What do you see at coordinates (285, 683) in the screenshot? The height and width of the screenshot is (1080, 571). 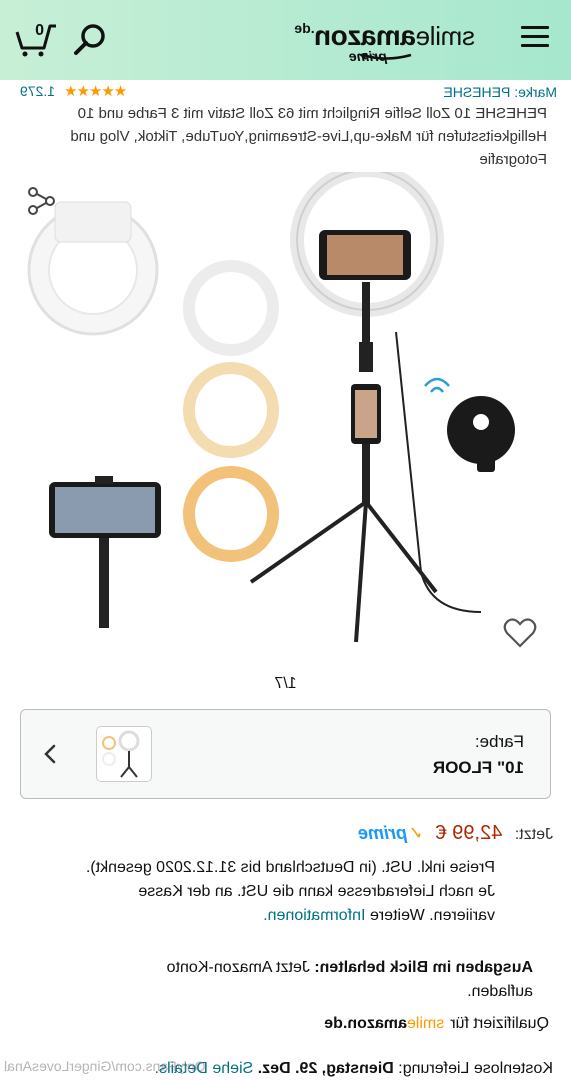 I see `image-counter: 1/7` at bounding box center [285, 683].